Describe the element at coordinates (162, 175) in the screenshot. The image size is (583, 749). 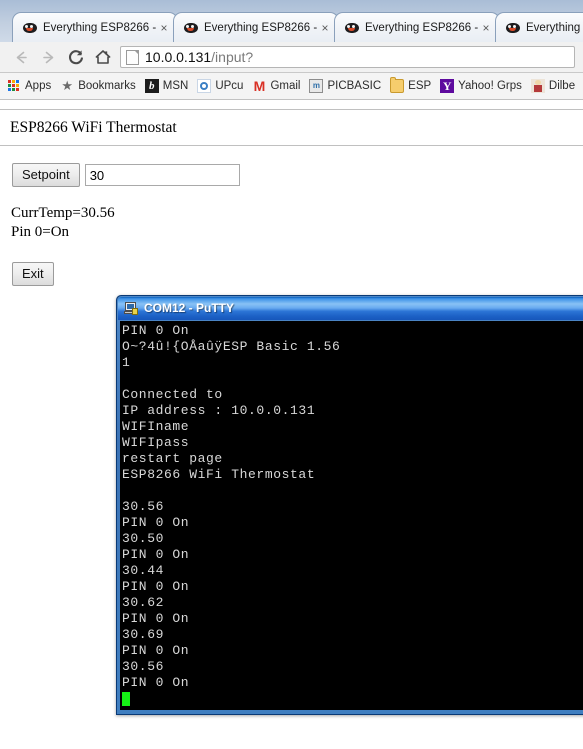
I see `setpoint-input` at that location.